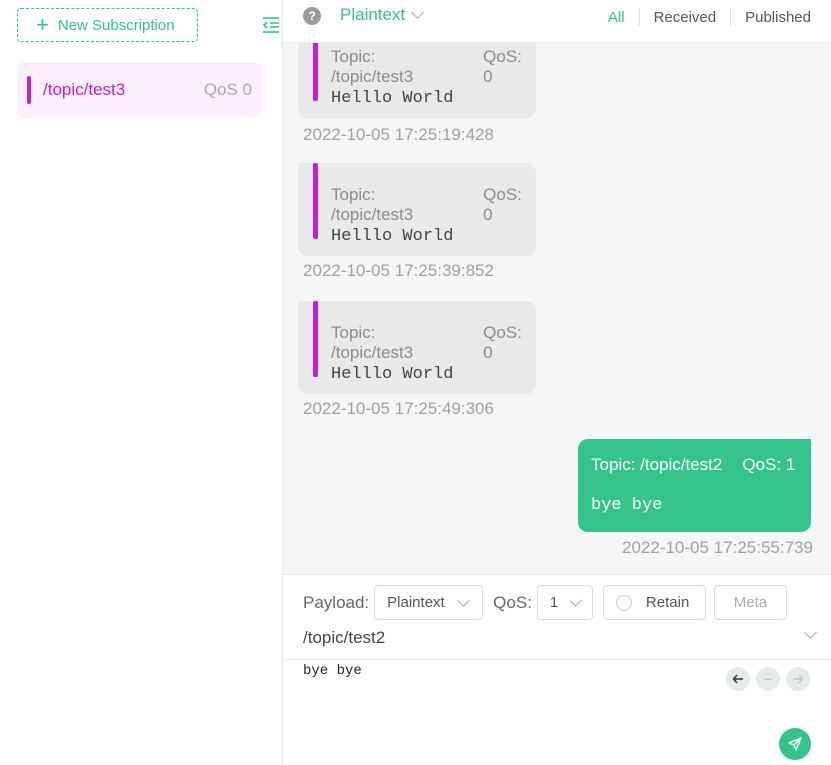 Image resolution: width=831 pixels, height=765 pixels. I want to click on subscription-qos: QoS 0, so click(227, 89).